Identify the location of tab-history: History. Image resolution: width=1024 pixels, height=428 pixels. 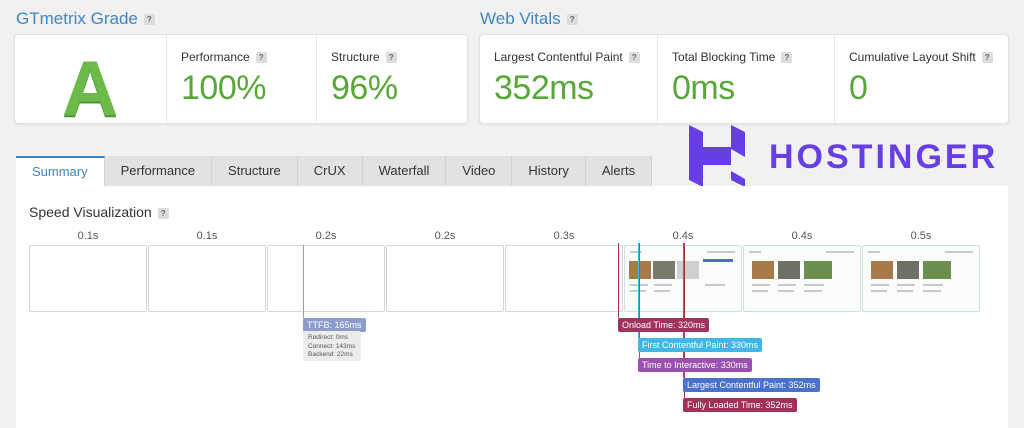
(549, 171).